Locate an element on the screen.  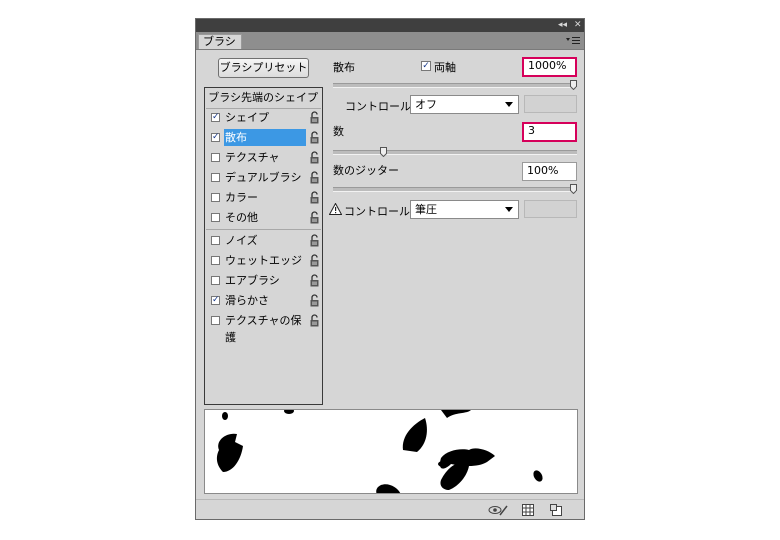
count-jitter-slider-knob is located at coordinates (573, 189).